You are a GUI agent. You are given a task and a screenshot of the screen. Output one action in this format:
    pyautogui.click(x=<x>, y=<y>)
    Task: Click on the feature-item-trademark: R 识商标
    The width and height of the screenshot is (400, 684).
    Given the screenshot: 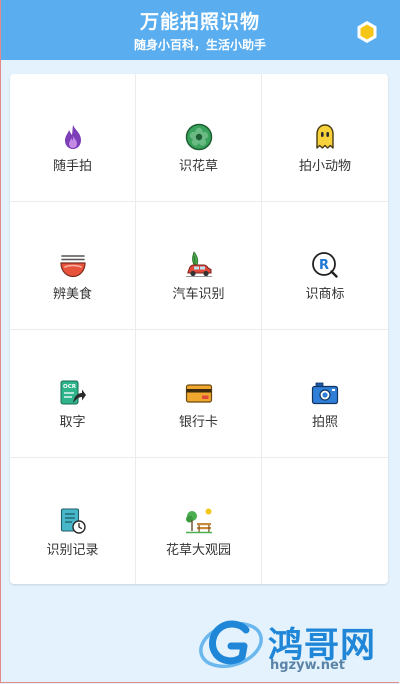 What is the action you would take?
    pyautogui.click(x=325, y=266)
    